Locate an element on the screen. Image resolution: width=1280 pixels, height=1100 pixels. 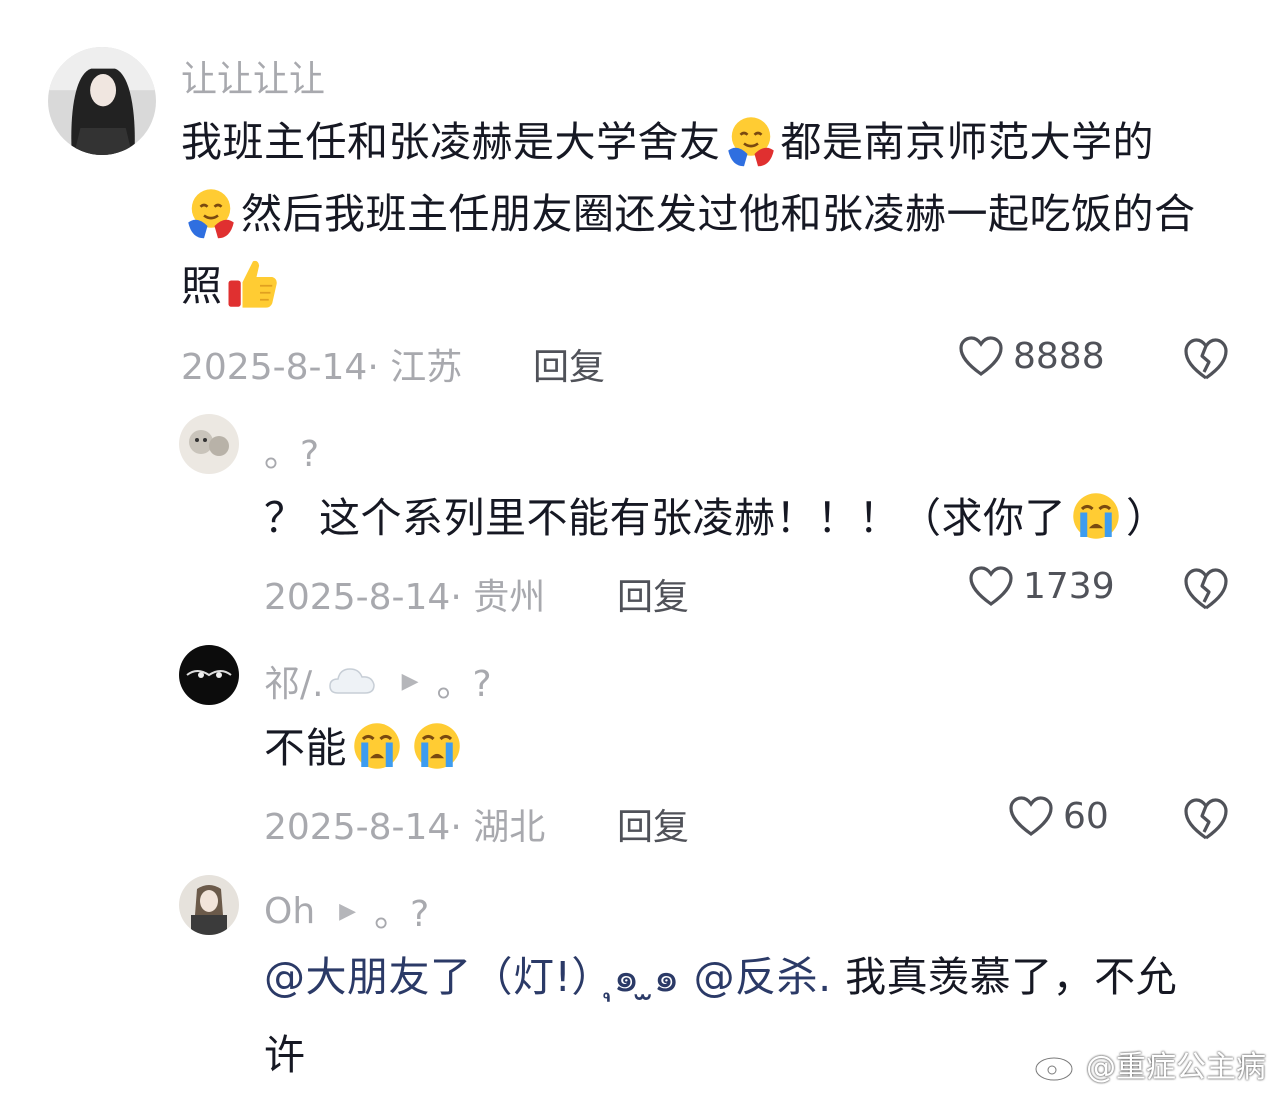
comment-meta: 2025-8-14· 湖北 is located at coordinates (404, 824).